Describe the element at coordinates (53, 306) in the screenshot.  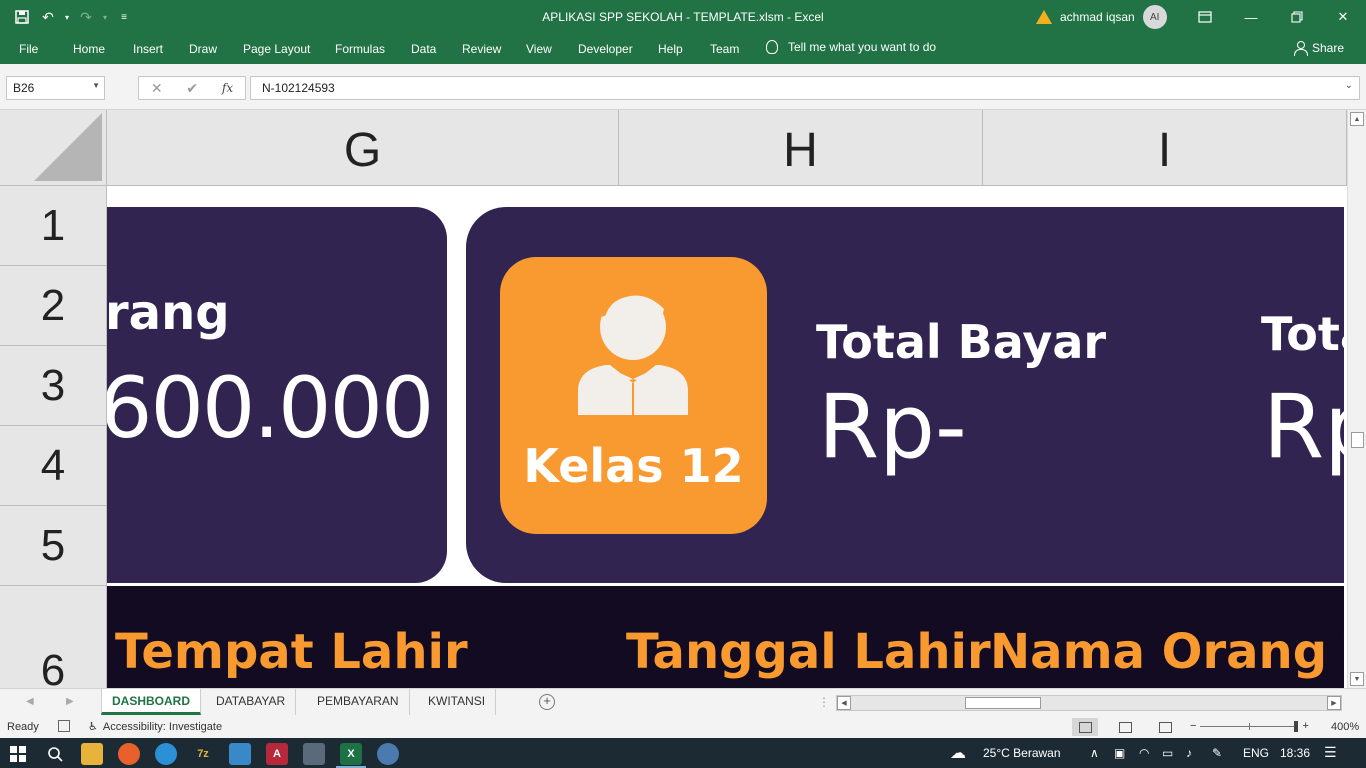
I see `row-header-2: 2` at that location.